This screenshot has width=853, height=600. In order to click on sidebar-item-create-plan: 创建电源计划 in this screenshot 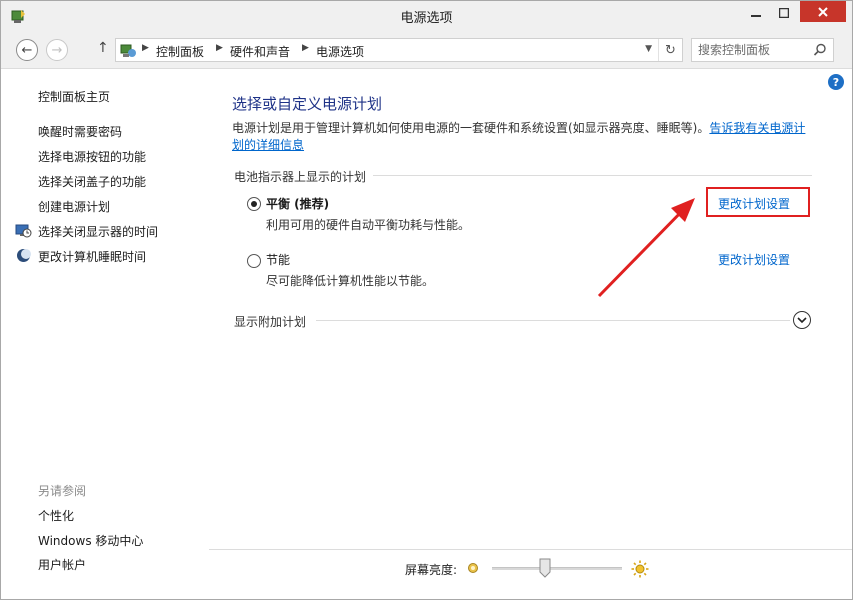, I will do `click(74, 206)`.